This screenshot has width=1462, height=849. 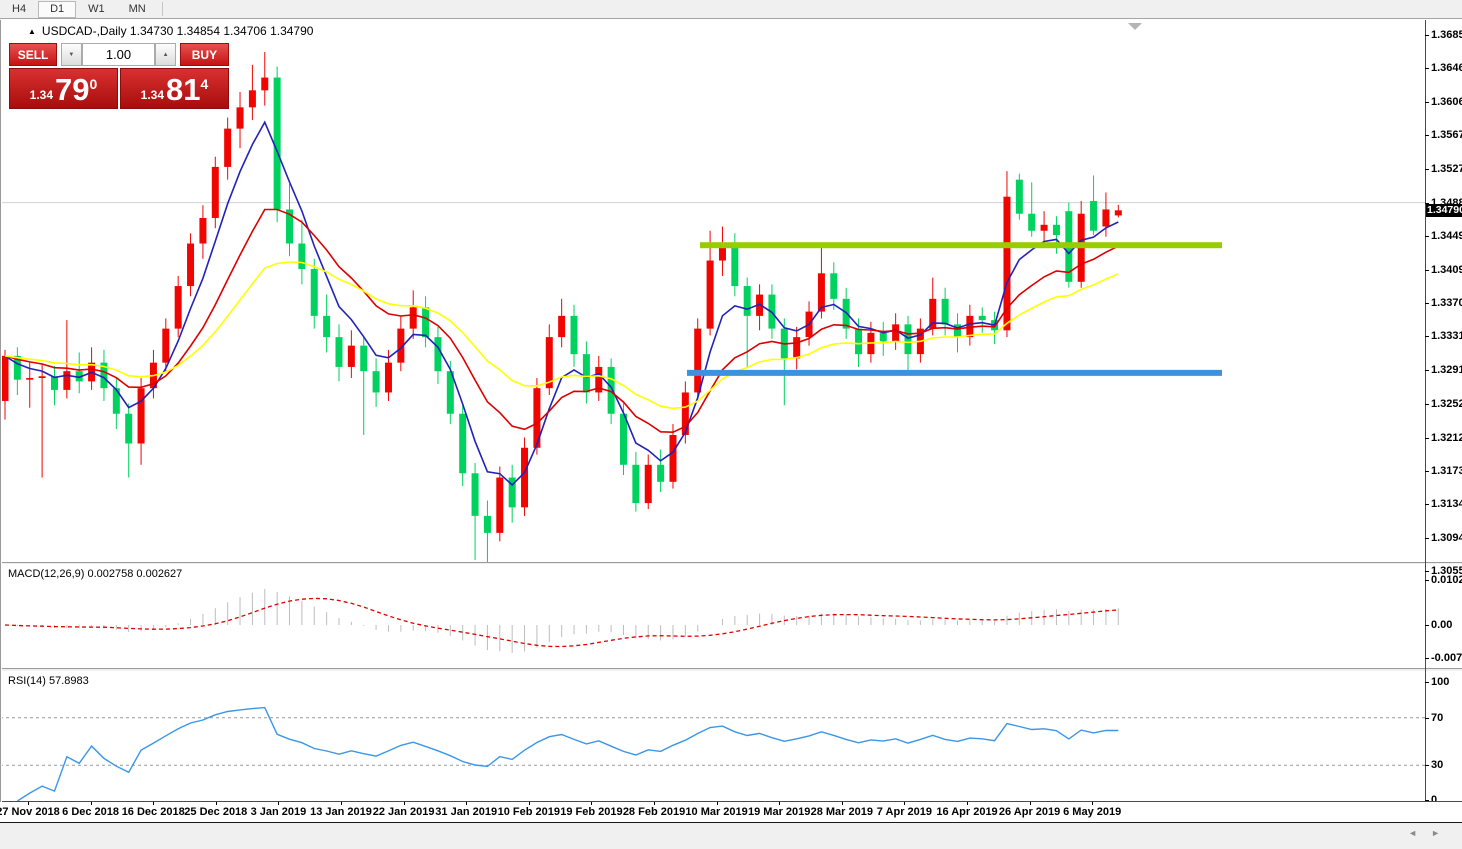 What do you see at coordinates (33, 54) in the screenshot?
I see `sell-button: SELL` at bounding box center [33, 54].